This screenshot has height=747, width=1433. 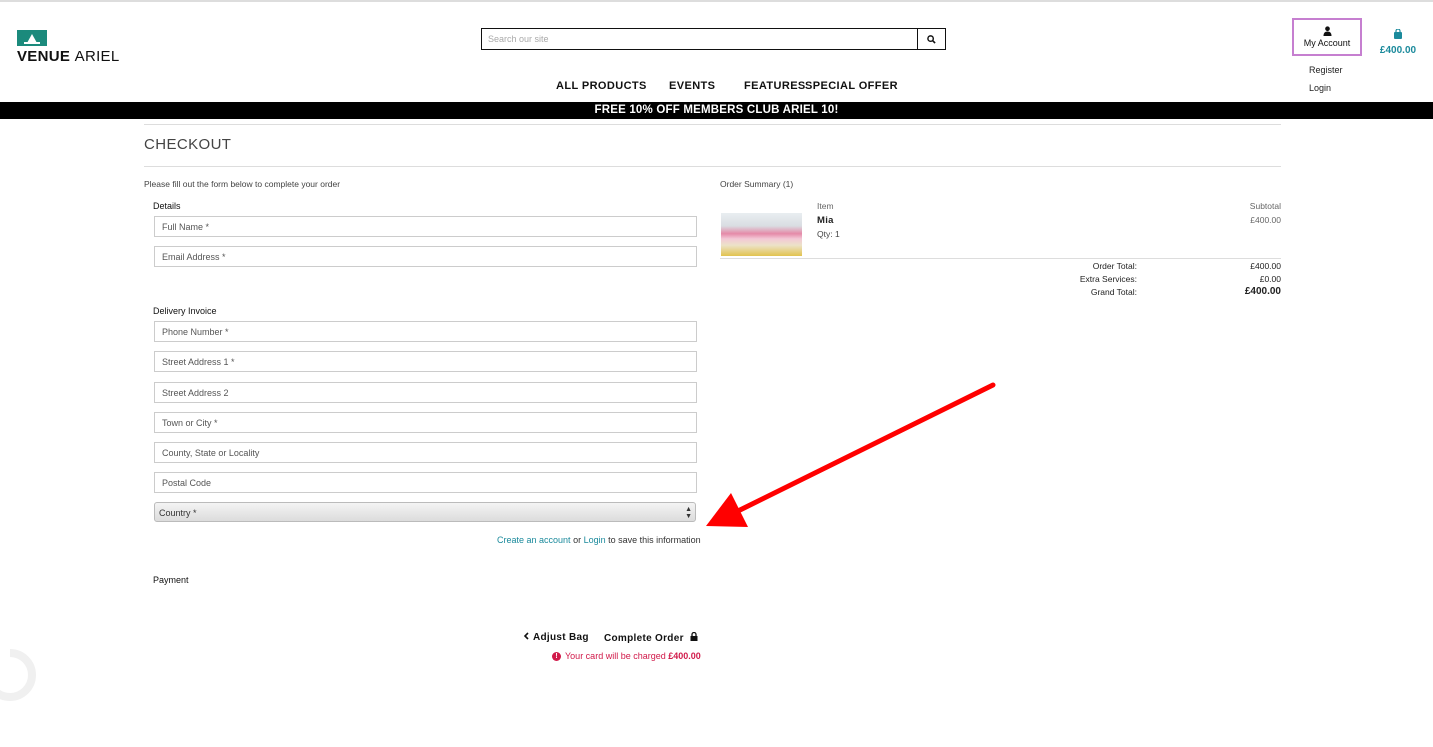 What do you see at coordinates (1265, 206) in the screenshot?
I see `subtotal-column-header: Subtotal` at bounding box center [1265, 206].